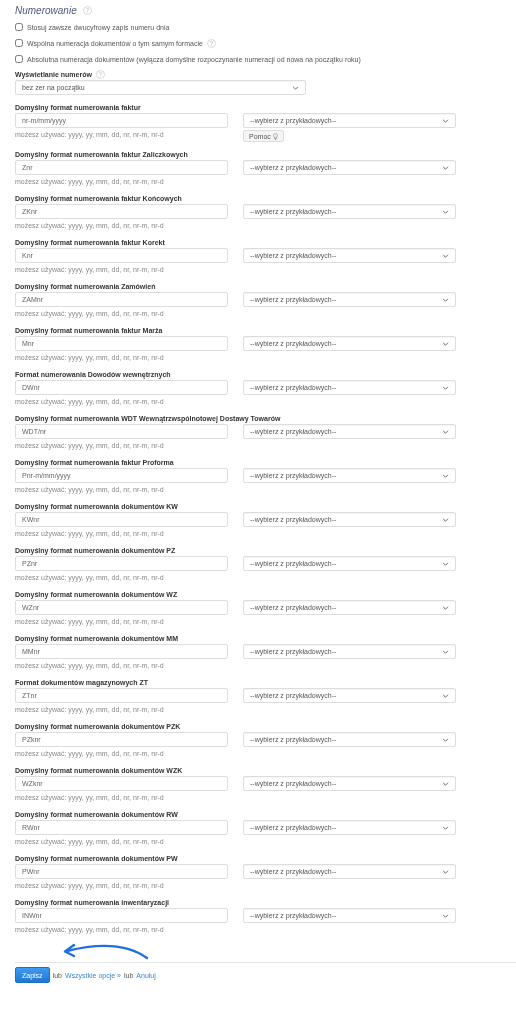  I want to click on section-title: Numerowanie, so click(46, 10).